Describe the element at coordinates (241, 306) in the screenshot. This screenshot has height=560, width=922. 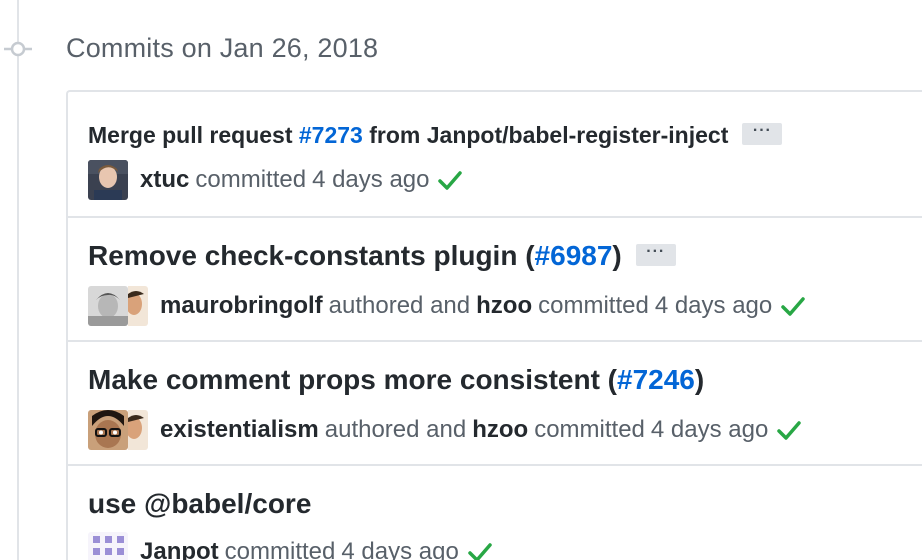
I see `author-link: maurobringolf` at that location.